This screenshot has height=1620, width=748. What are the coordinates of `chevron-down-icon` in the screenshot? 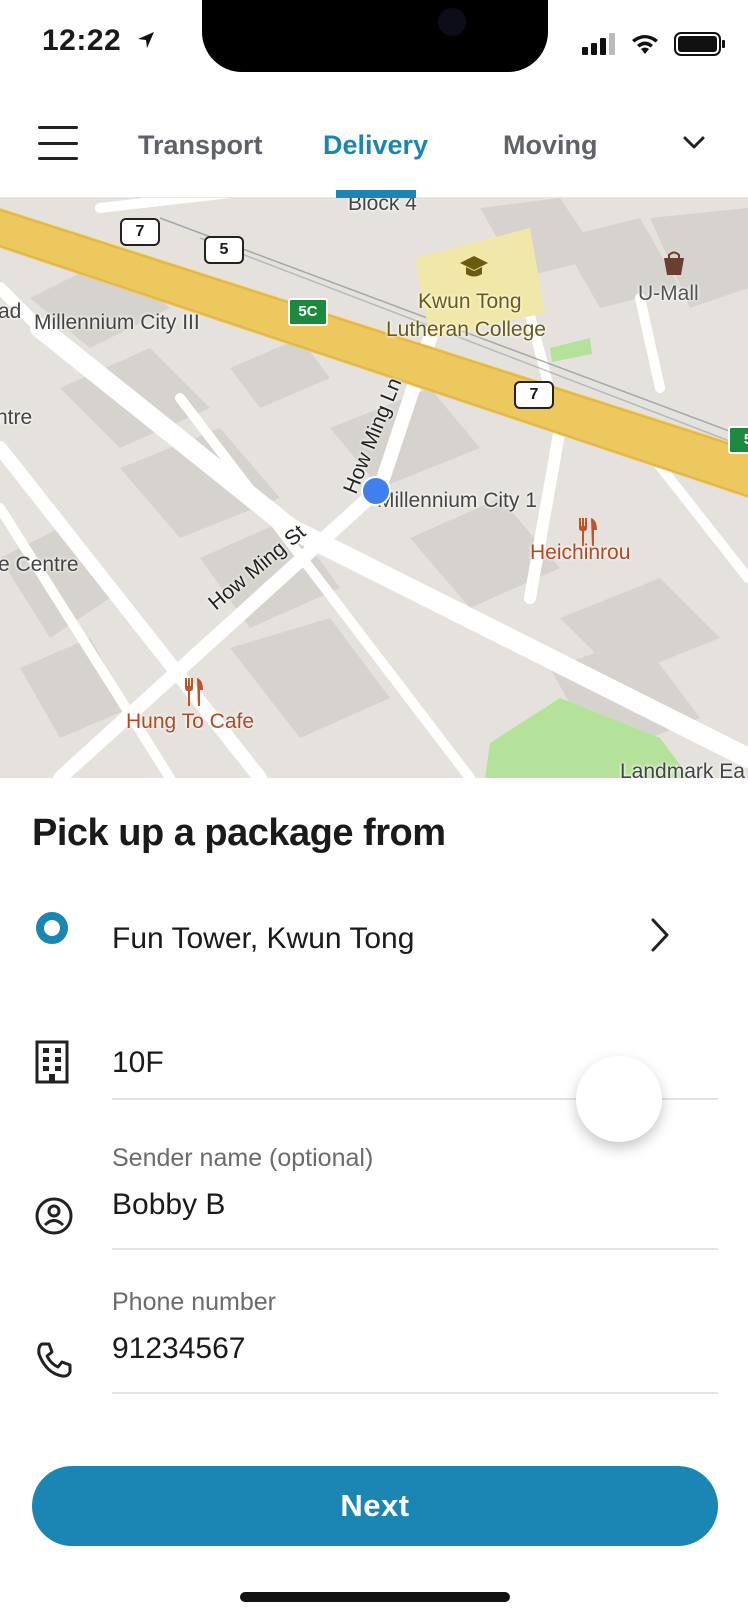 It's located at (694, 142).